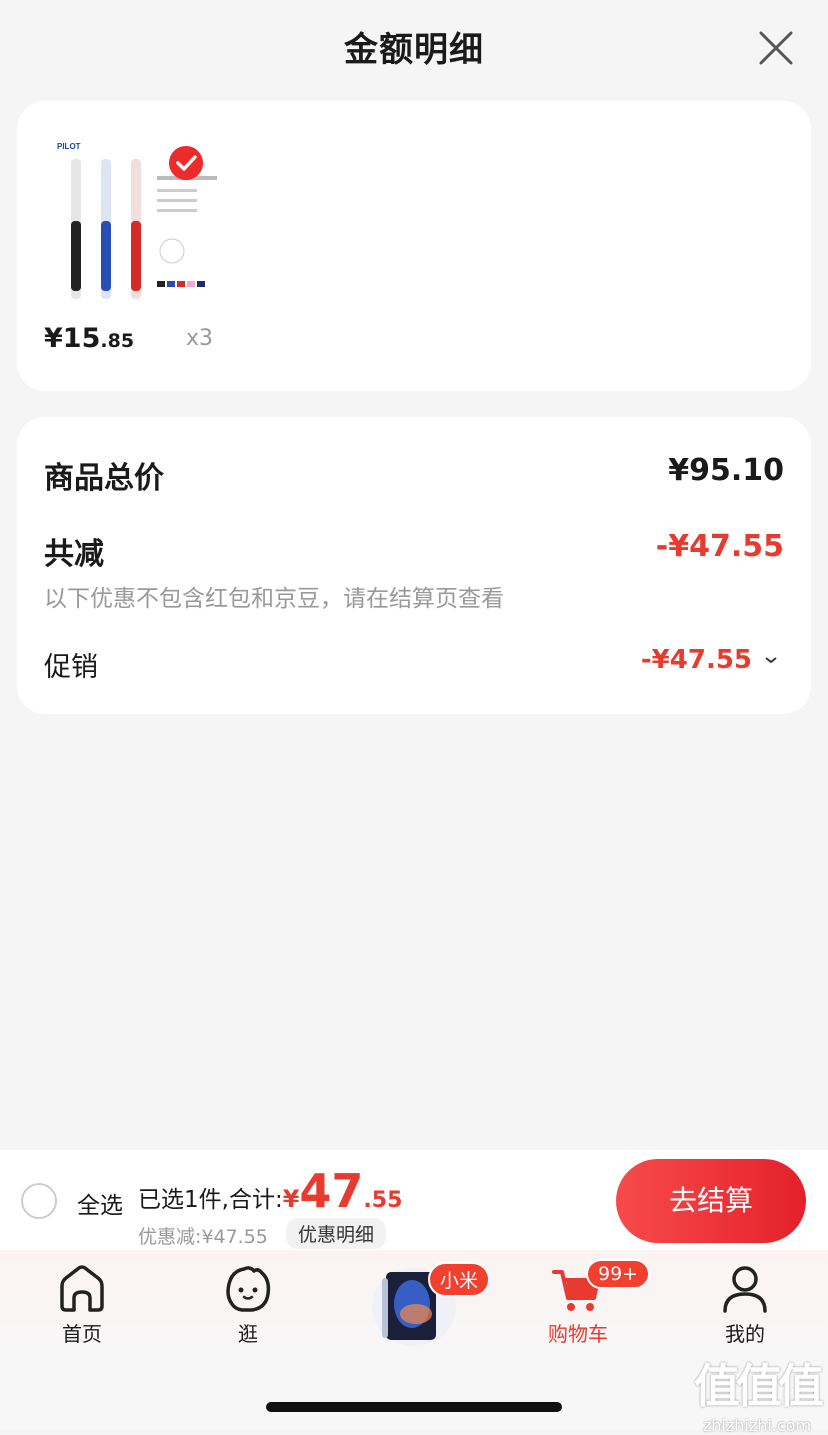 This screenshot has height=1435, width=828. I want to click on home-indicator, so click(414, 1407).